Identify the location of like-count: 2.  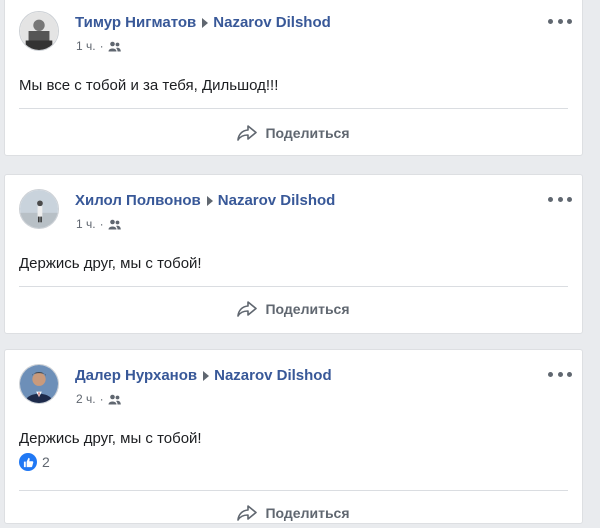
(46, 462).